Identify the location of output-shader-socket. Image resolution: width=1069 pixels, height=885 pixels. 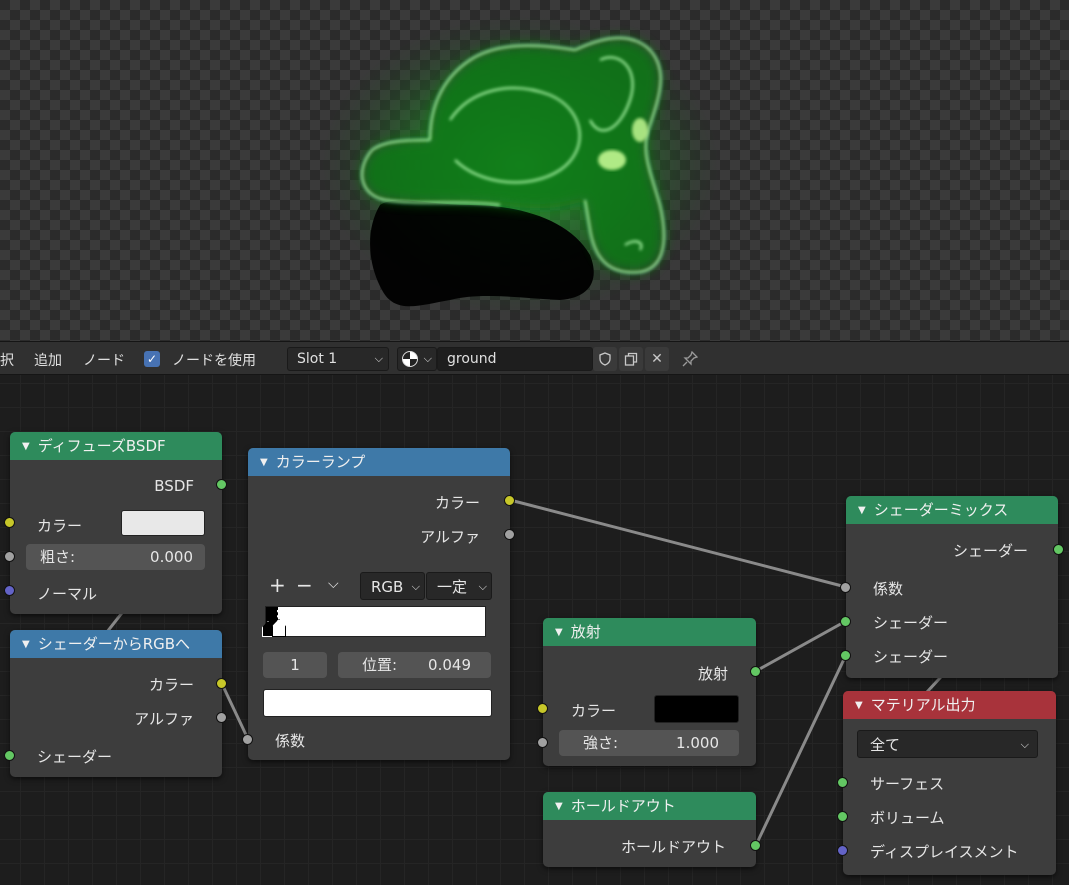
(1058, 549).